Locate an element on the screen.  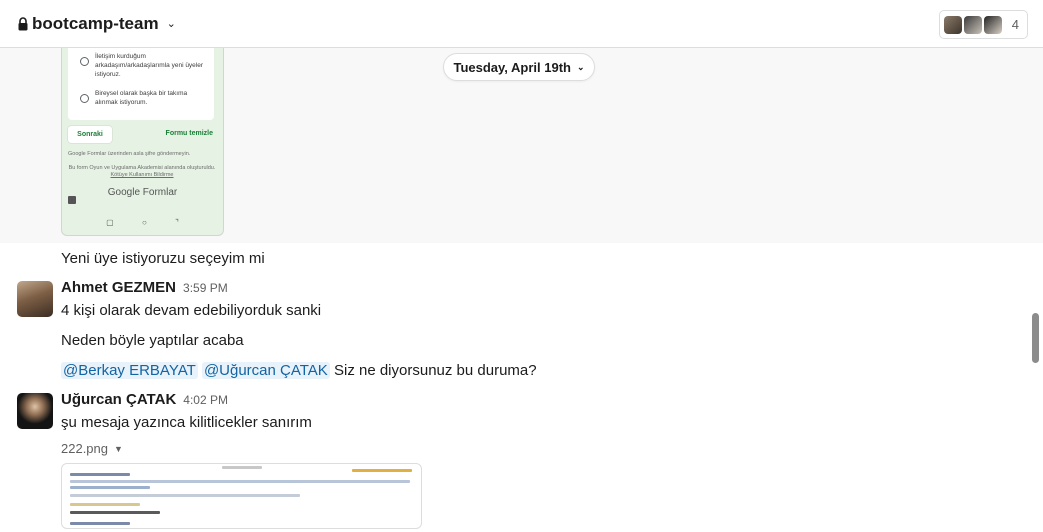
report-flag-icon is located at coordinates (72, 200).